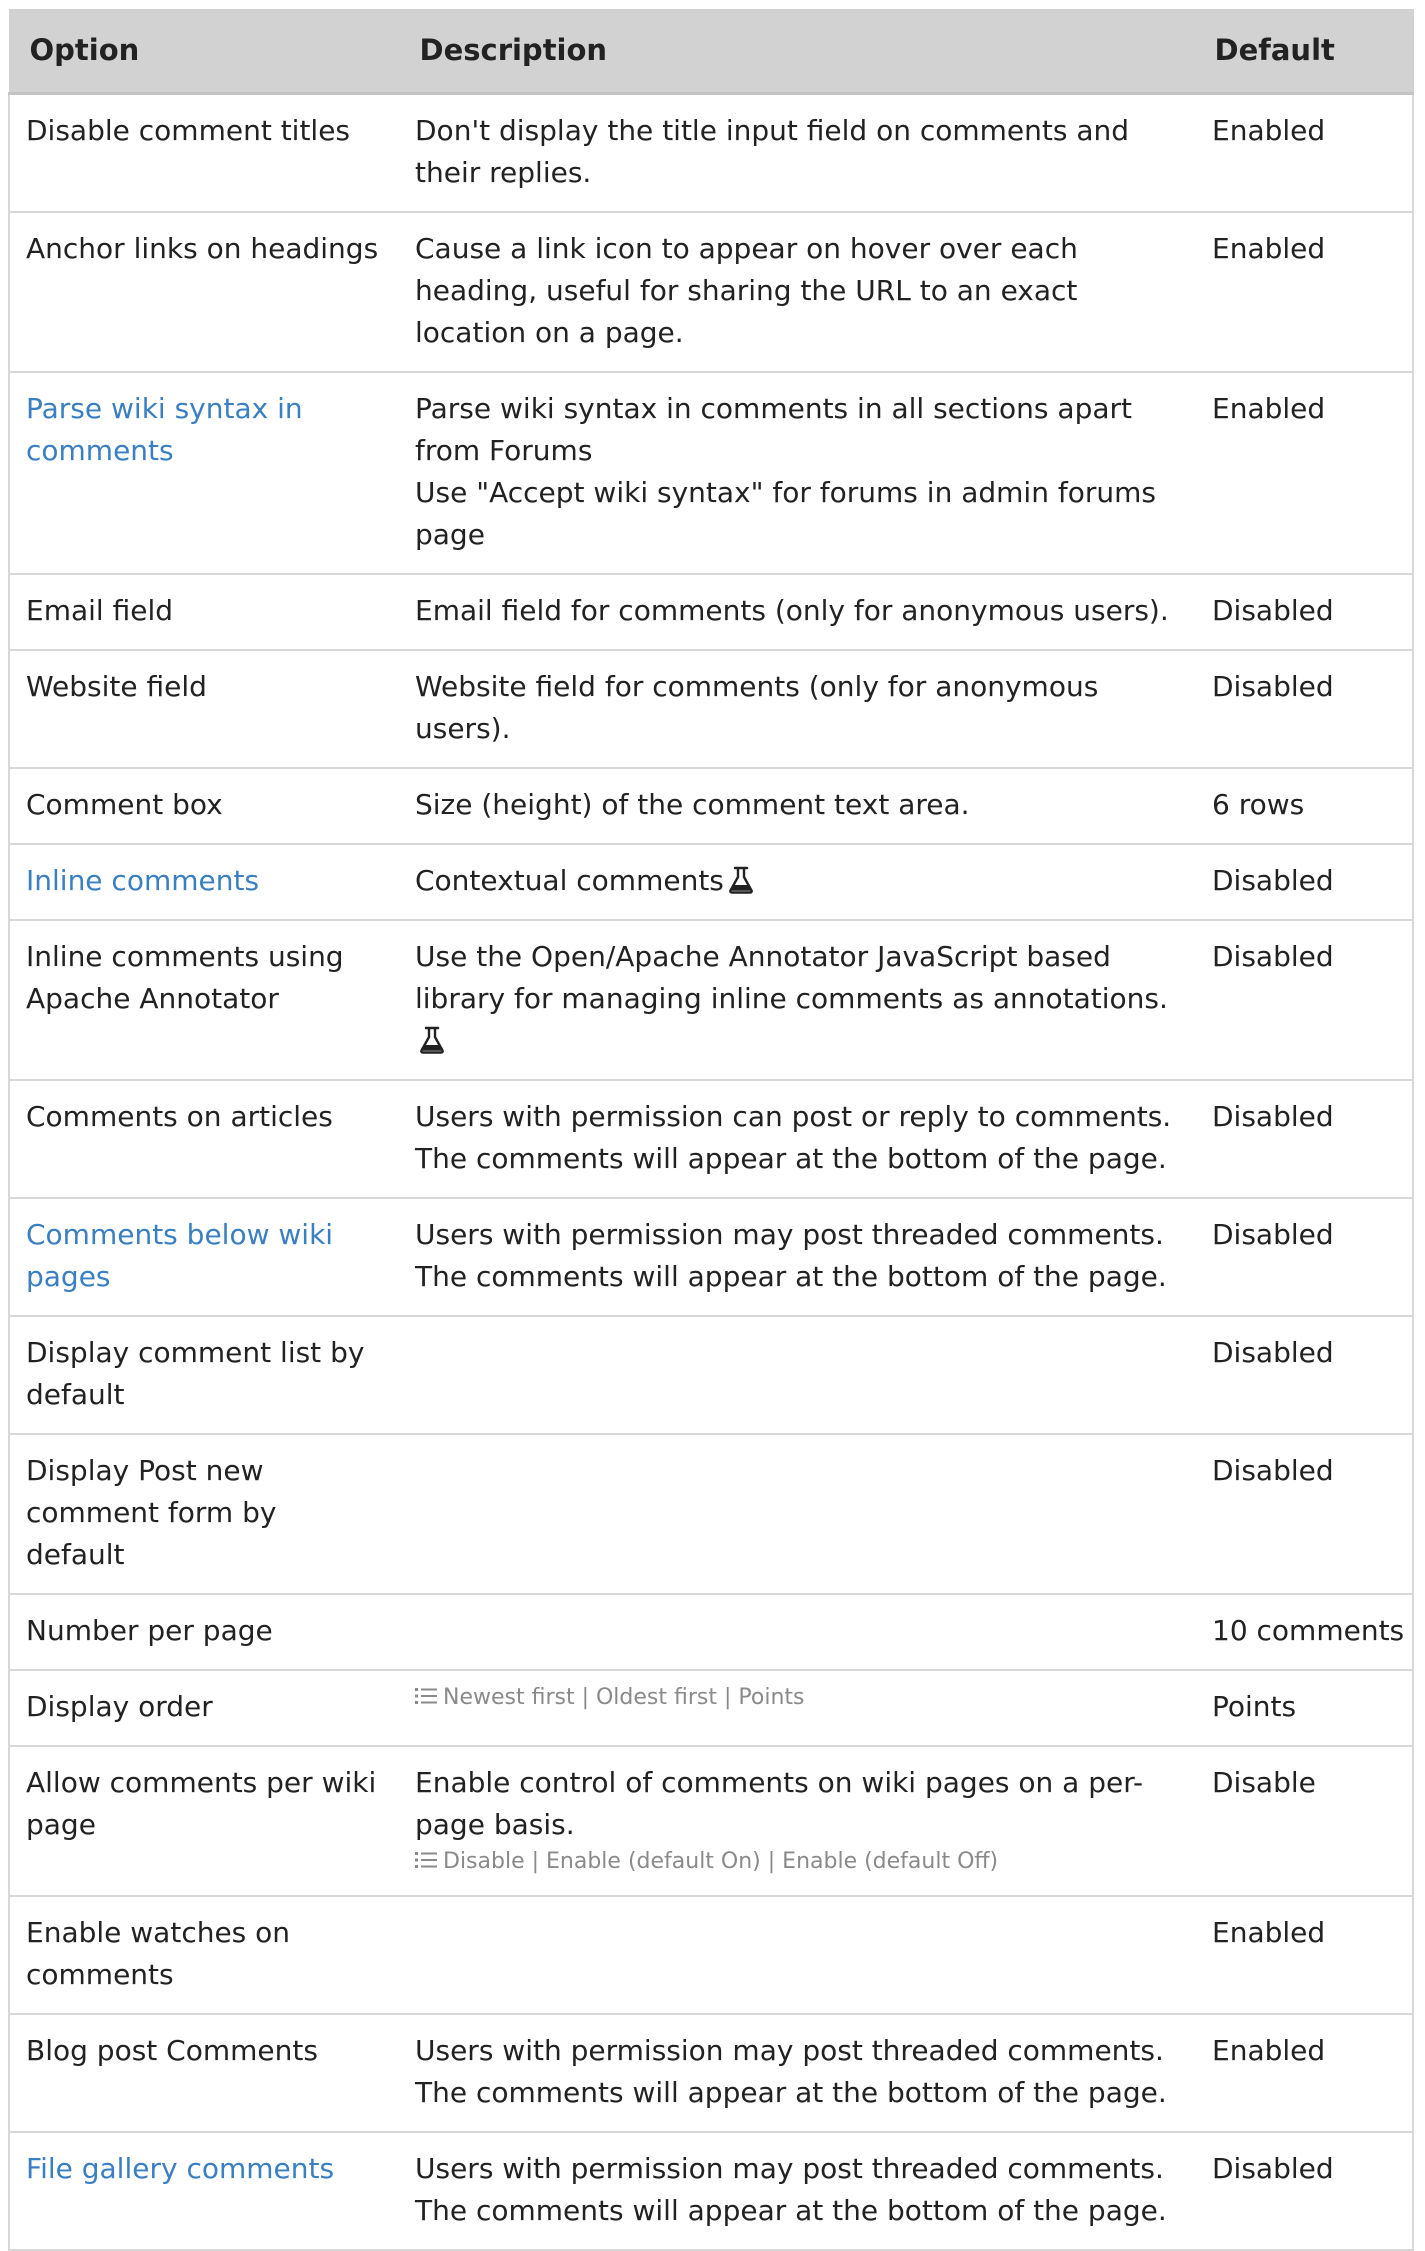 Image resolution: width=1425 pixels, height=2251 pixels. Describe the element at coordinates (1264, 1782) in the screenshot. I see `default-value: Disable` at that location.